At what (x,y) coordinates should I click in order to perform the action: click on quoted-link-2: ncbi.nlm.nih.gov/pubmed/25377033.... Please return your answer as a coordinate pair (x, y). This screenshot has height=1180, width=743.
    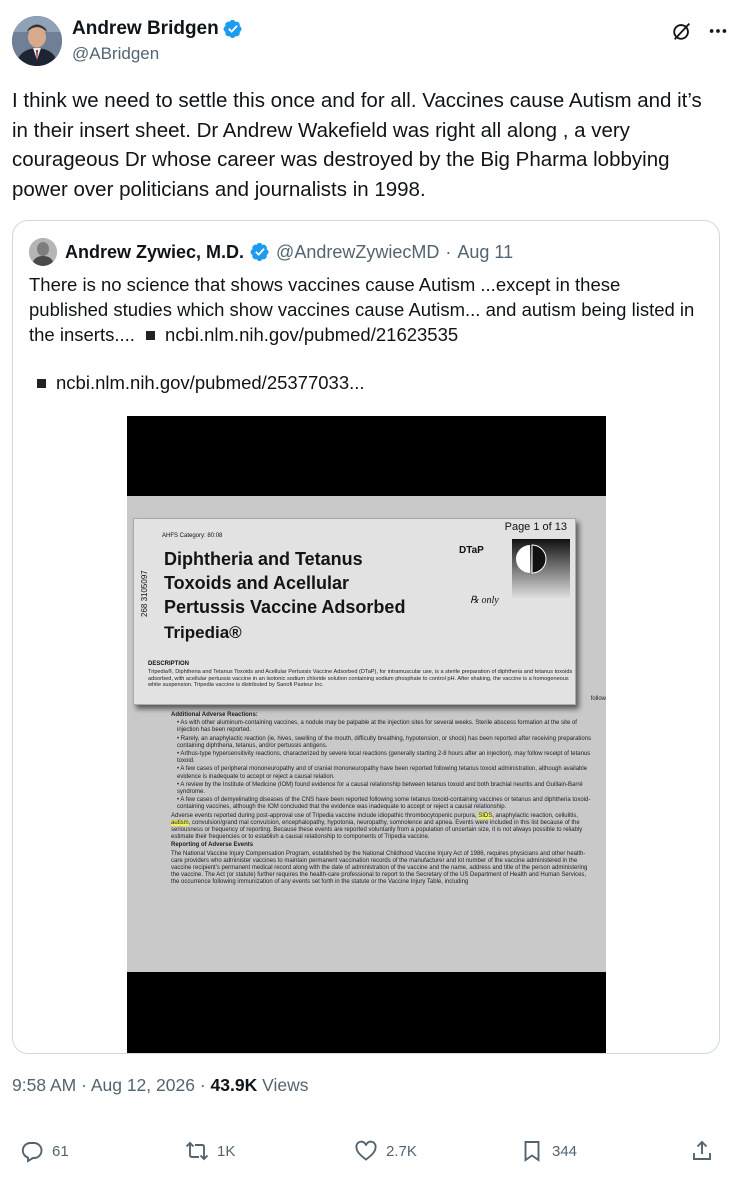
    Looking at the image, I should click on (197, 382).